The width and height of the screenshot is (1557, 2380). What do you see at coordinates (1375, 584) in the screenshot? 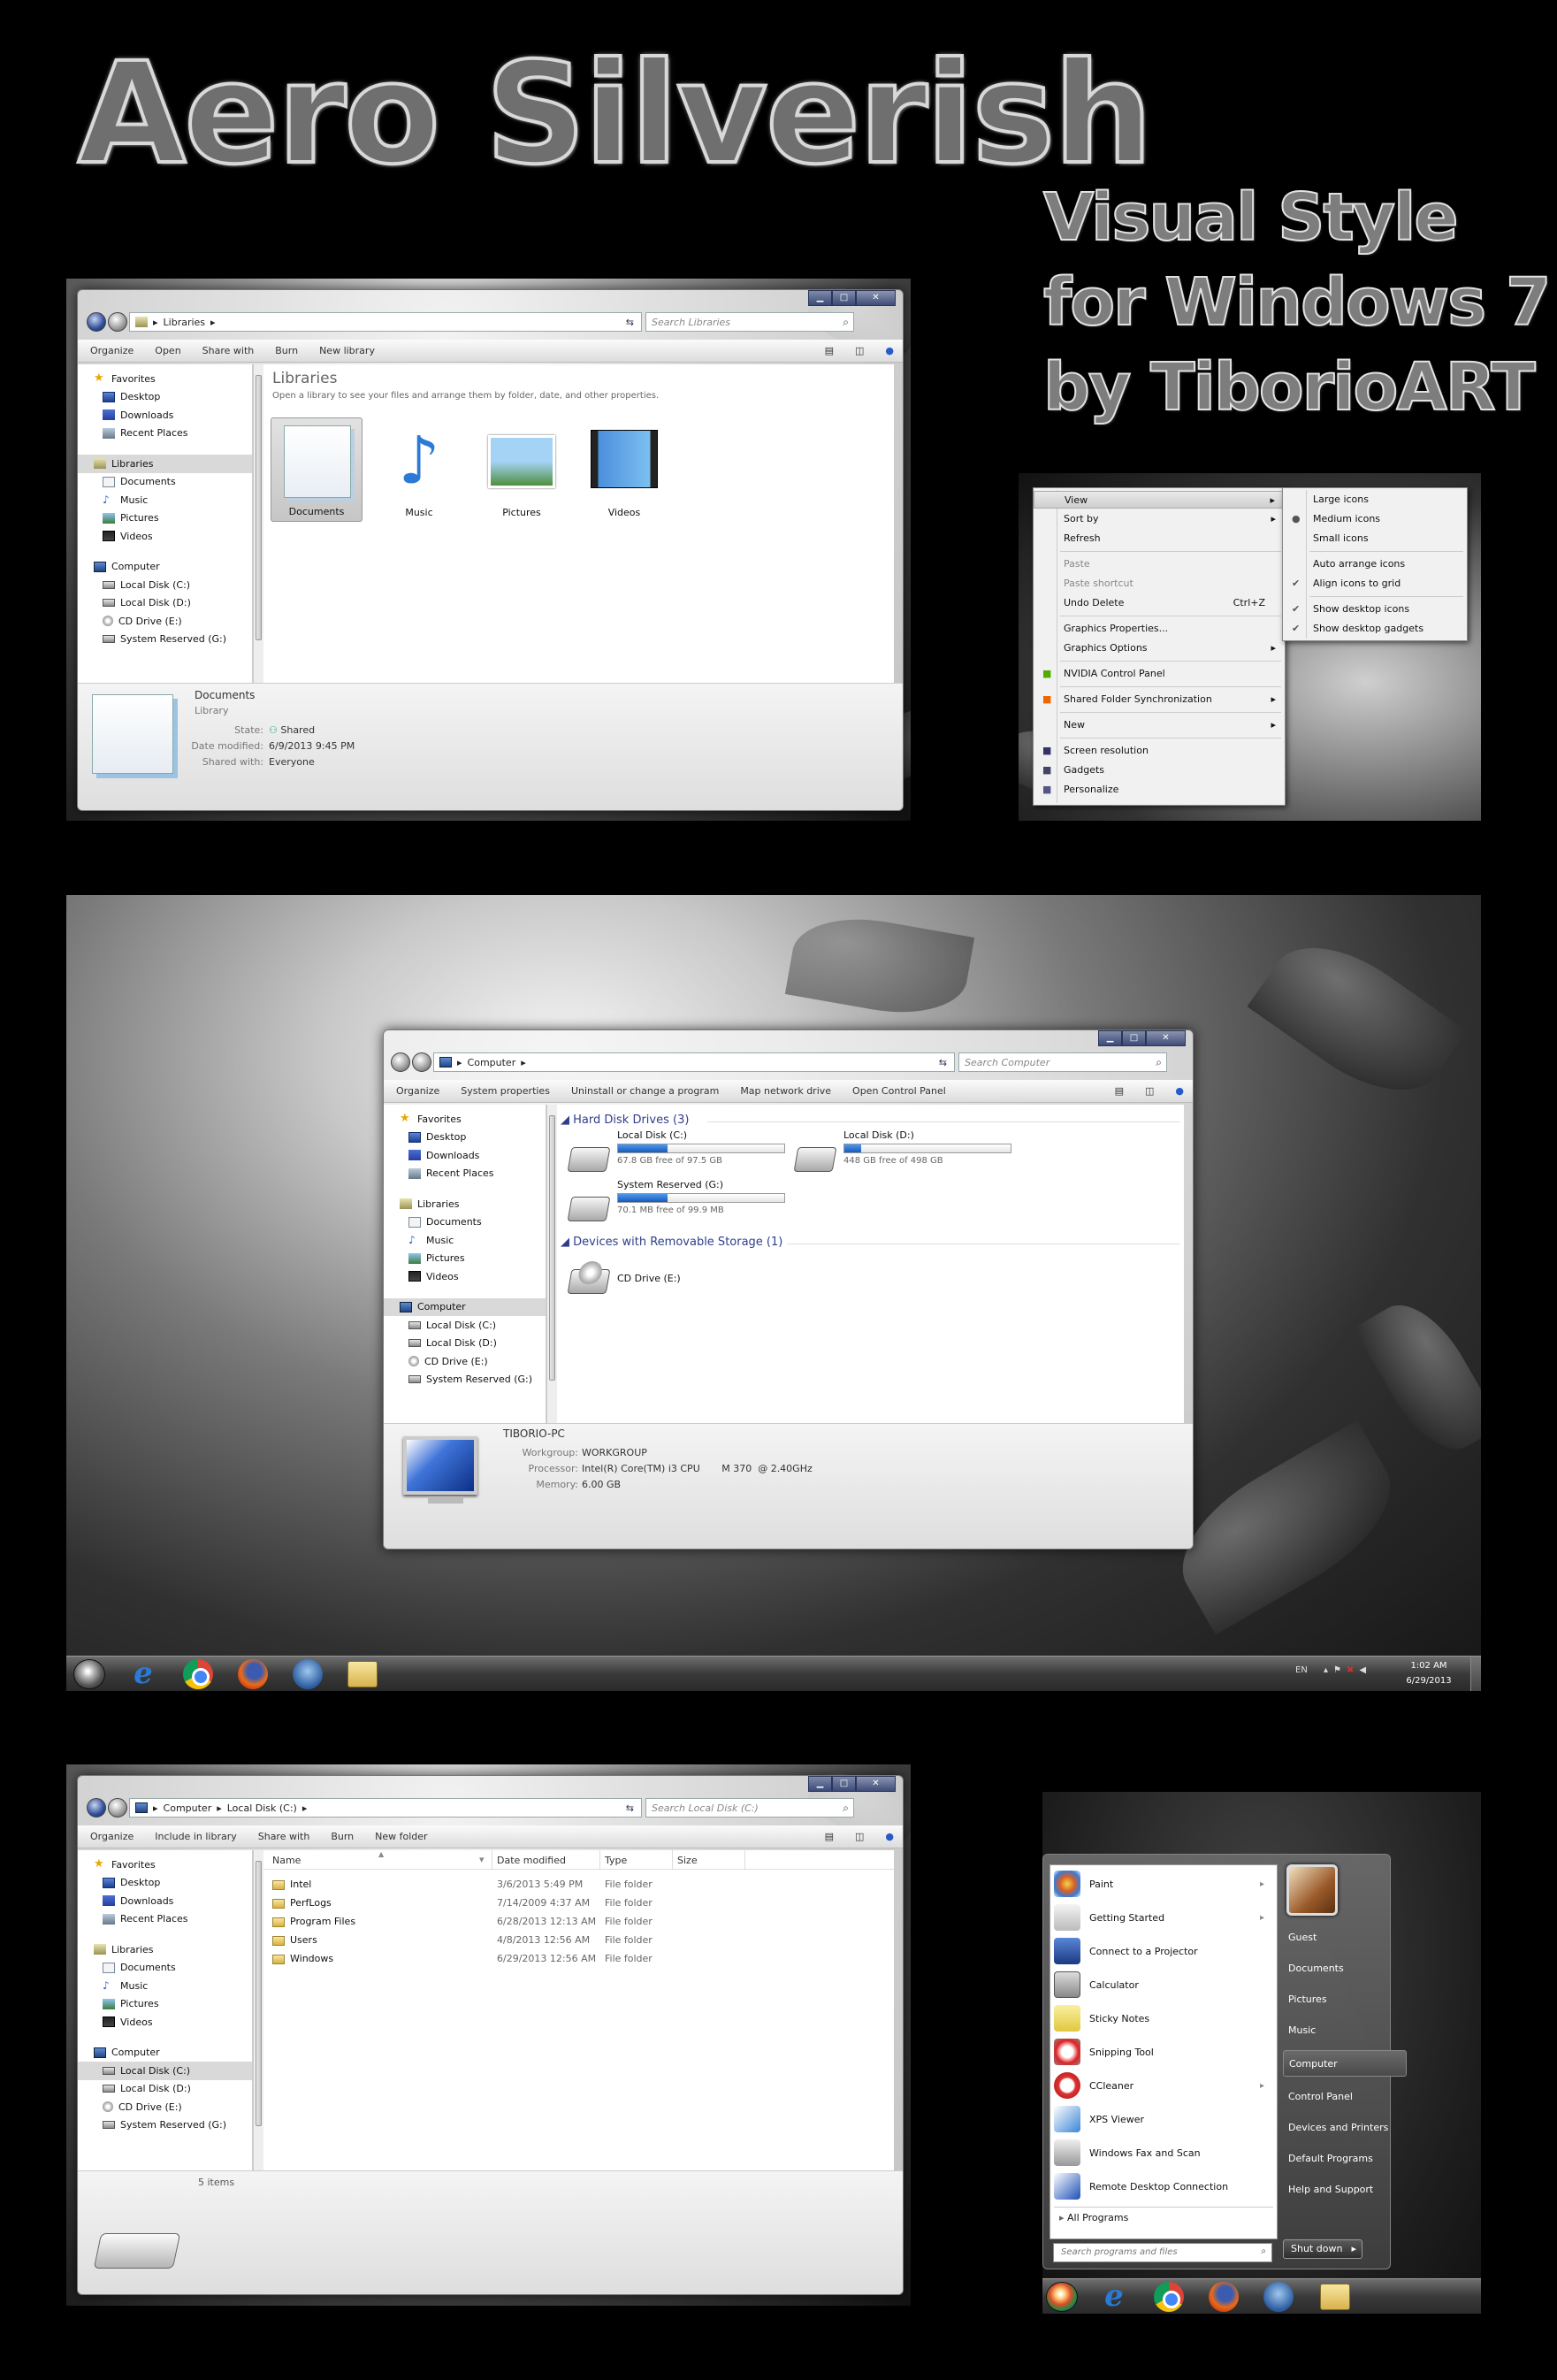
I see `submenu-align-to-grid: ✔ Align icons to grid` at bounding box center [1375, 584].